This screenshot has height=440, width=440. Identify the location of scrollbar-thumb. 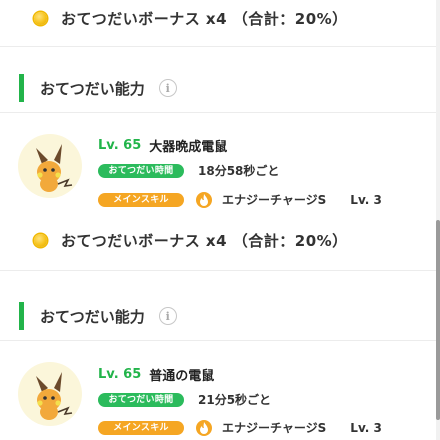
(438, 320).